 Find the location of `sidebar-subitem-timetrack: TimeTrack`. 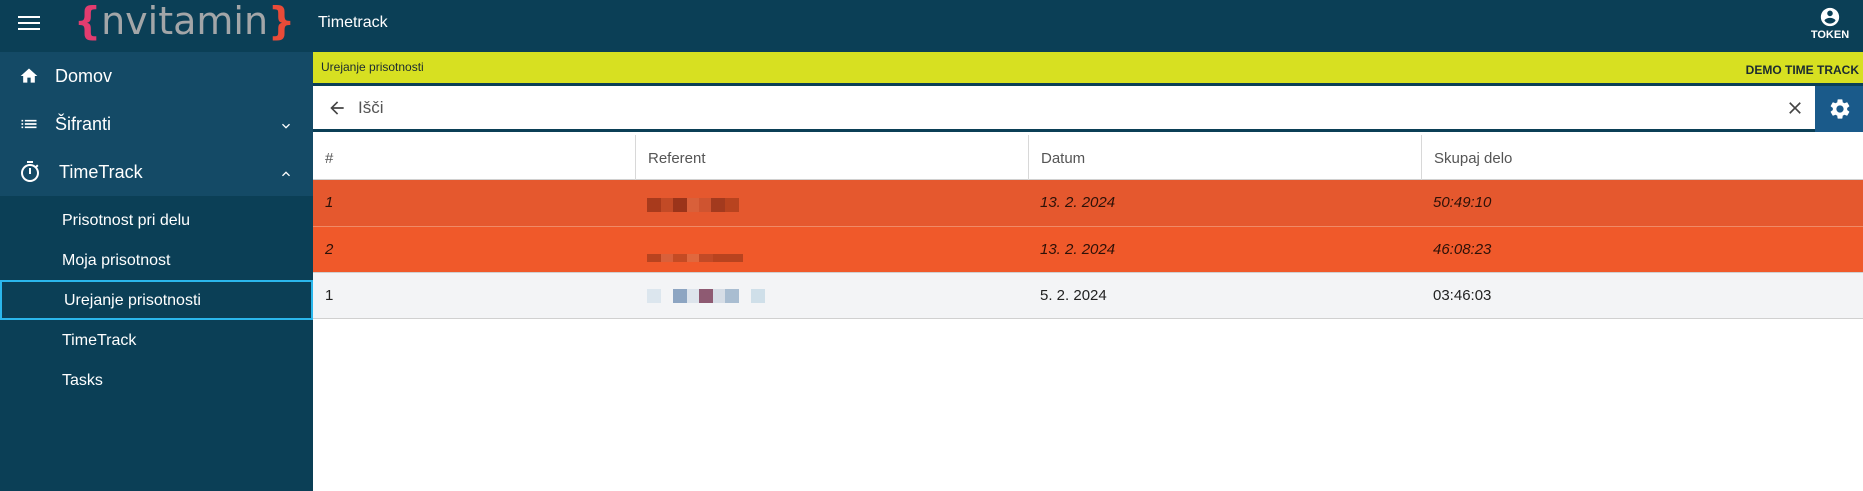

sidebar-subitem-timetrack: TimeTrack is located at coordinates (156, 340).